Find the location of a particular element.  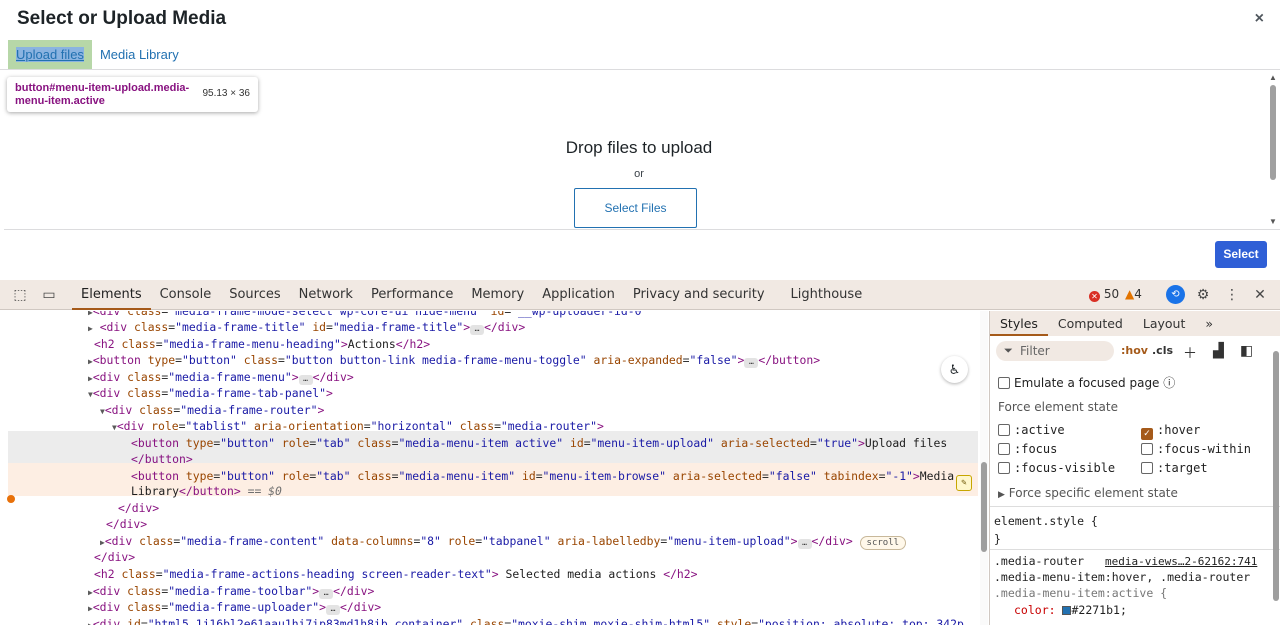

breakpoint-dot-icon is located at coordinates (11, 499).